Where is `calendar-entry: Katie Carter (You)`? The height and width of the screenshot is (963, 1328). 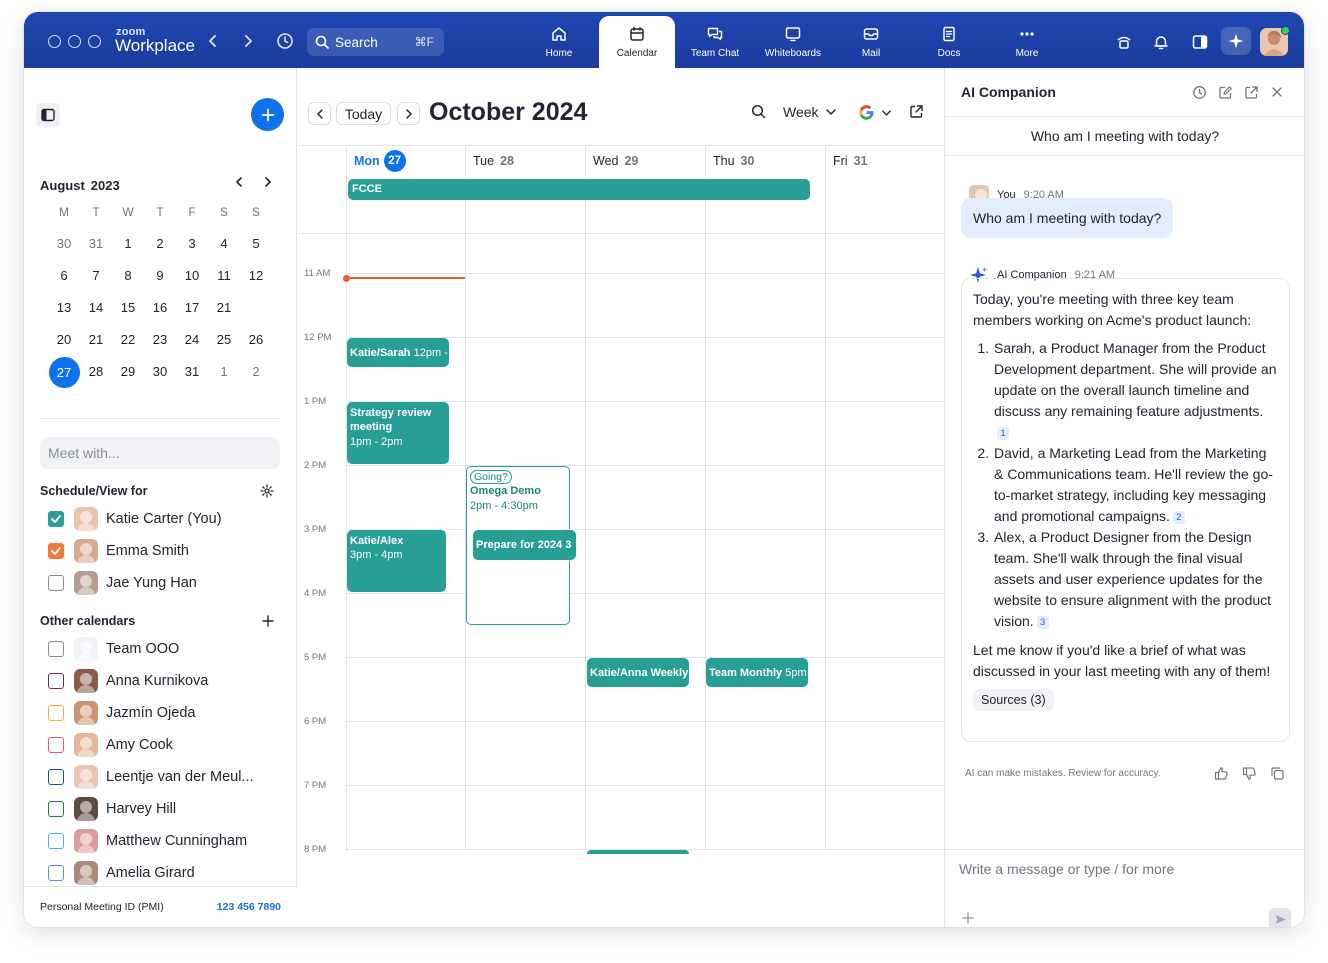
calendar-entry: Katie Carter (You) is located at coordinates (168, 519).